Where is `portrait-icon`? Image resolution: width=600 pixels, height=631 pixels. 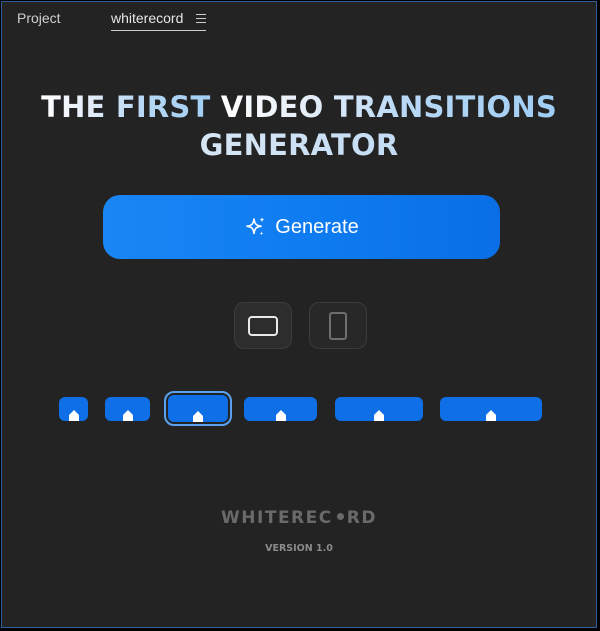 portrait-icon is located at coordinates (338, 325).